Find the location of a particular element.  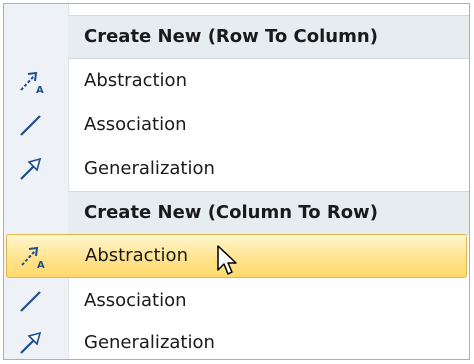

section-header-row-to-column: Create New (Row To Column) is located at coordinates (268, 37).